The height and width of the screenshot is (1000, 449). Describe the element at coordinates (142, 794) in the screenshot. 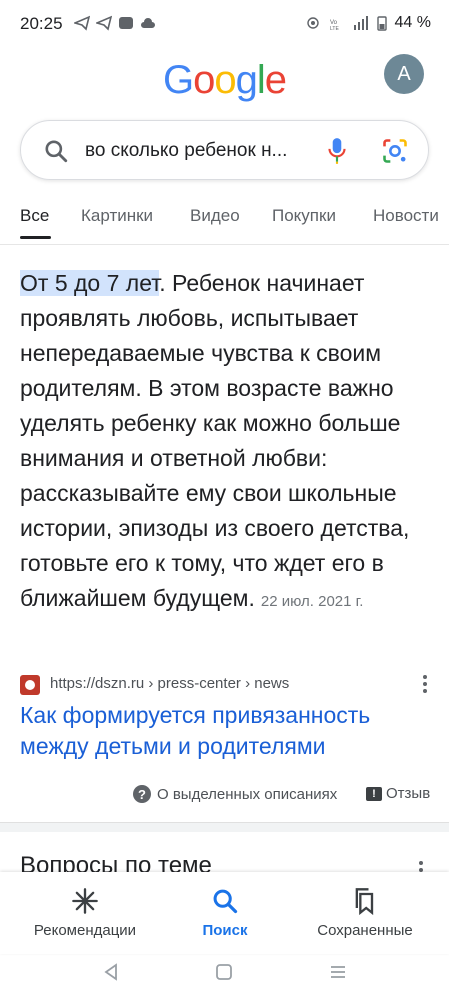

I see `help-icon: ?` at that location.